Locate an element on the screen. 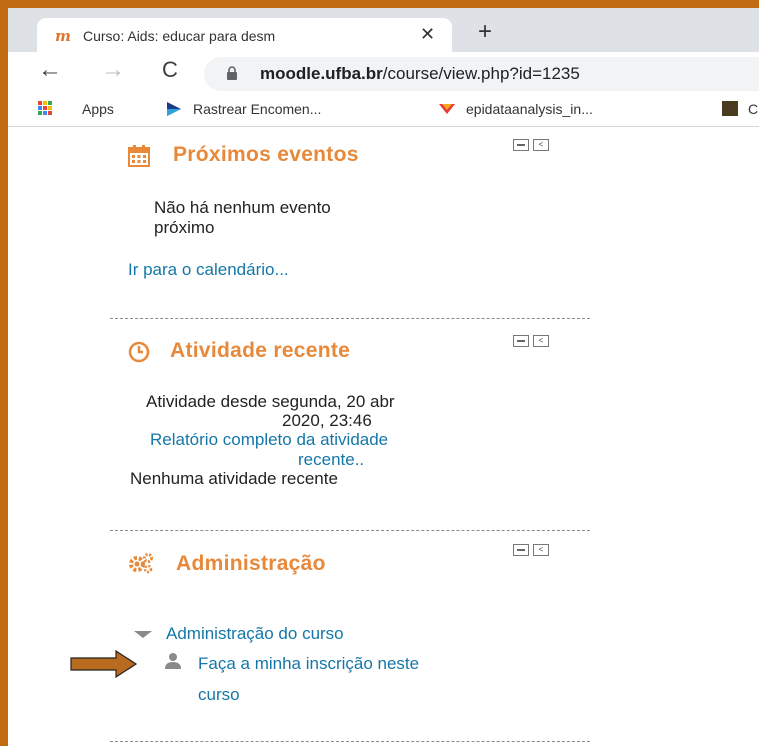  no-events-line1: Não há nenhum evento is located at coordinates (242, 207).